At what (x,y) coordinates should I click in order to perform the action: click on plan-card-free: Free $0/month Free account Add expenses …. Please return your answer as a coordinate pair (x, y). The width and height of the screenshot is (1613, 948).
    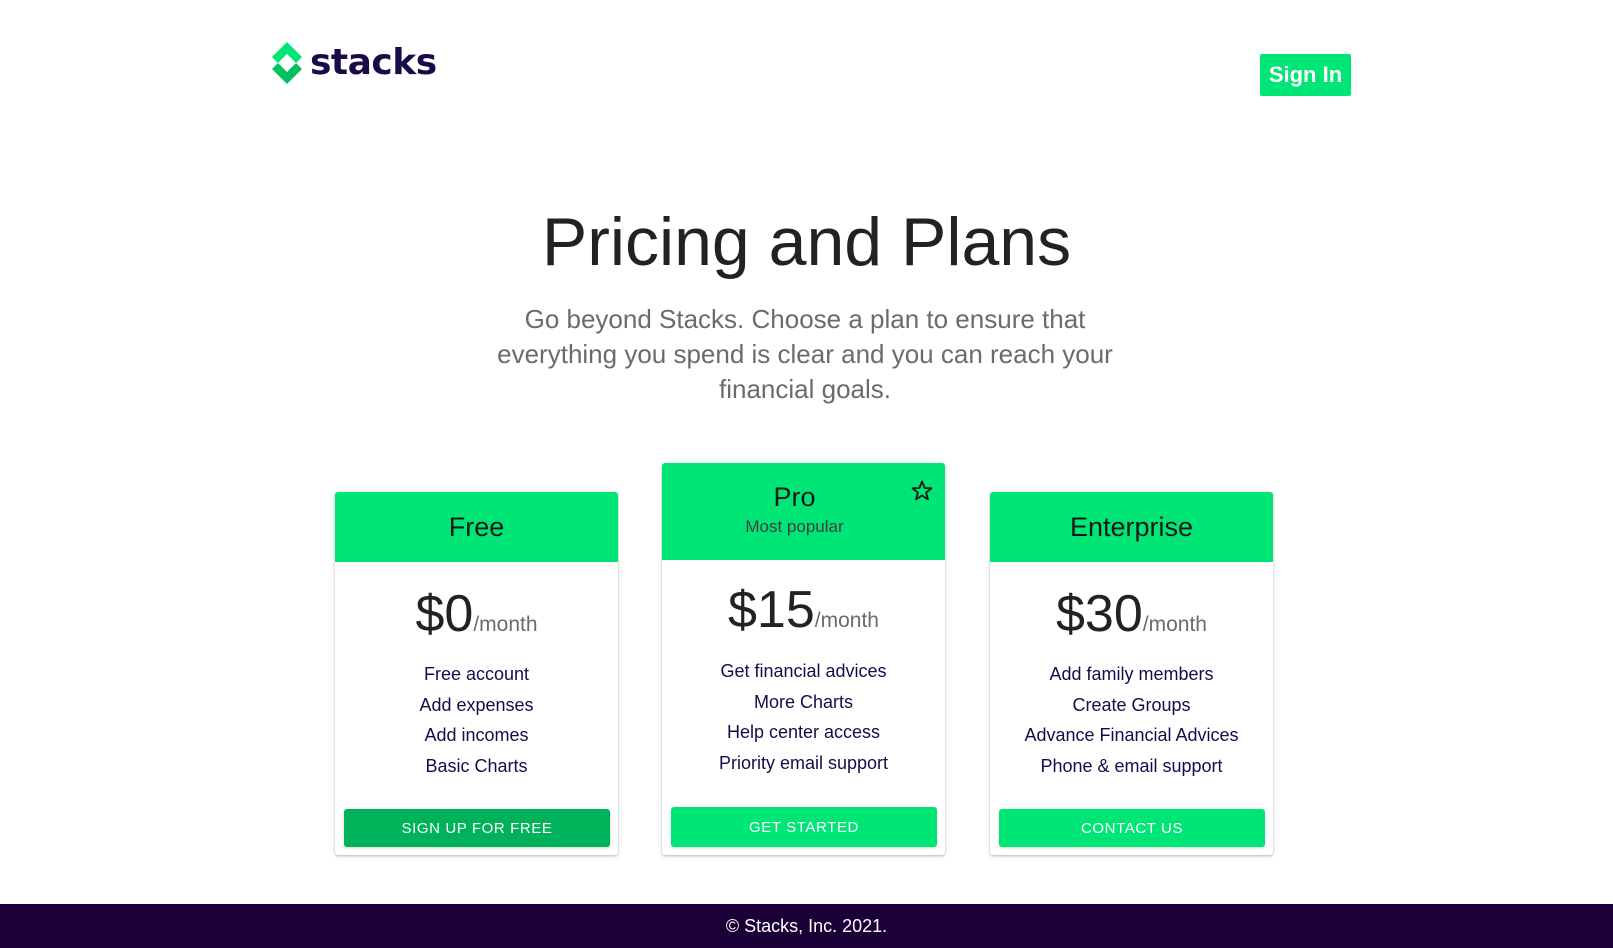
    Looking at the image, I should click on (476, 673).